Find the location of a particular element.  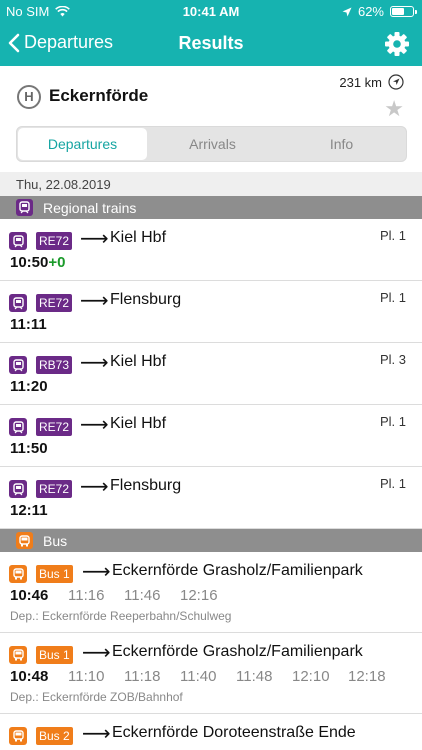

departure-row: RB73 ⟶ Kiel Hbf Pl. 3 11:20 is located at coordinates (211, 374).